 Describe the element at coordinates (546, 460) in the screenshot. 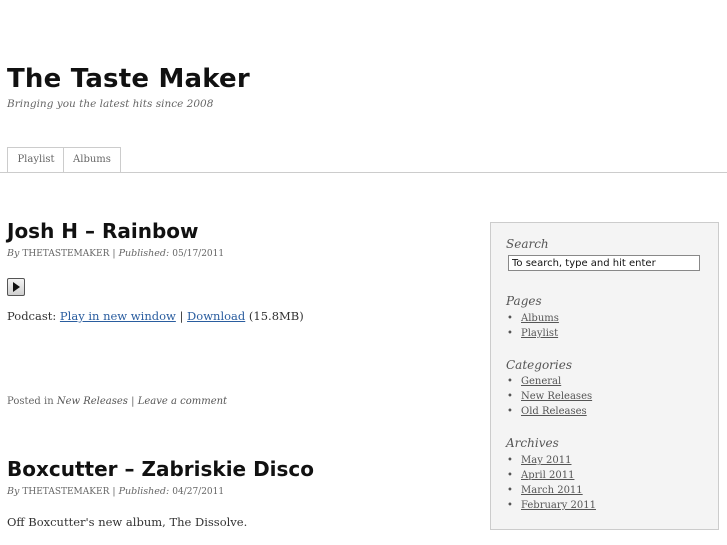

I see `archive-link-may-2011: May 2011` at that location.